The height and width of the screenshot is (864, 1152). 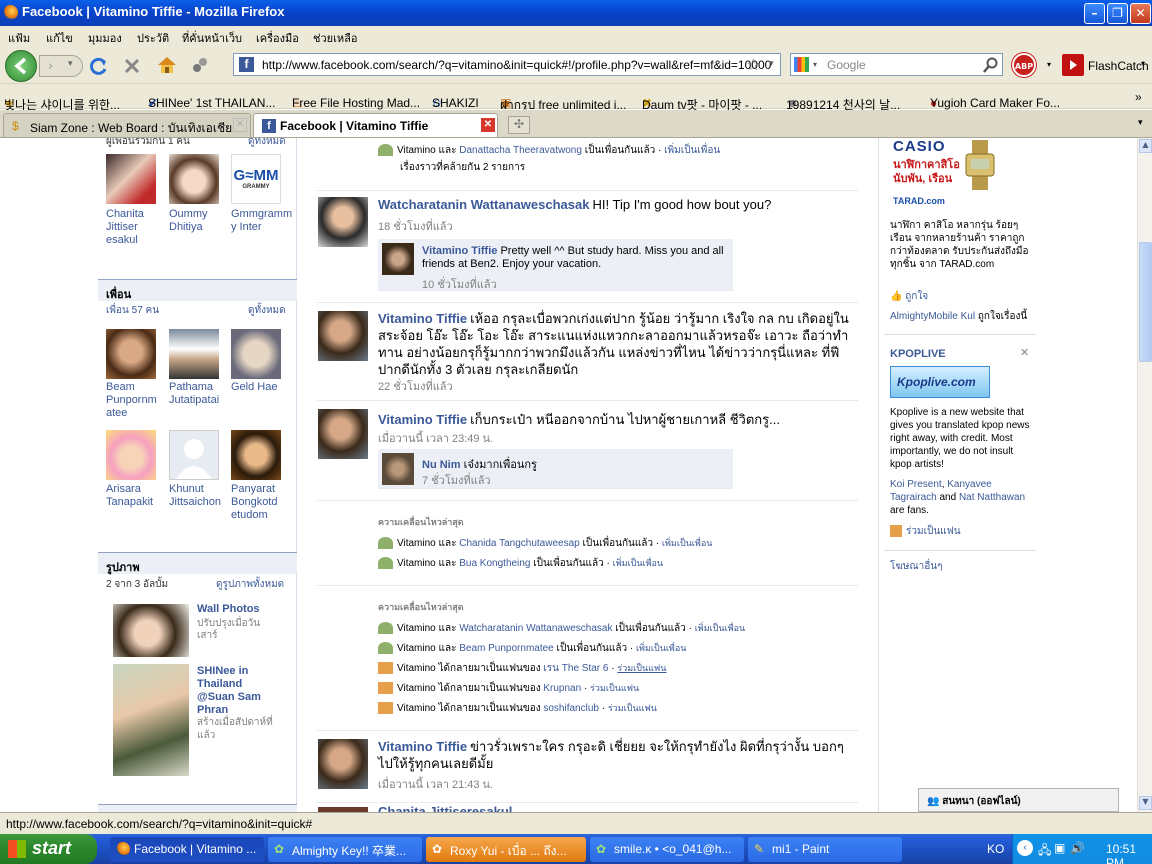 What do you see at coordinates (19, 38) in the screenshot?
I see `menu-file: แฟ้ม` at bounding box center [19, 38].